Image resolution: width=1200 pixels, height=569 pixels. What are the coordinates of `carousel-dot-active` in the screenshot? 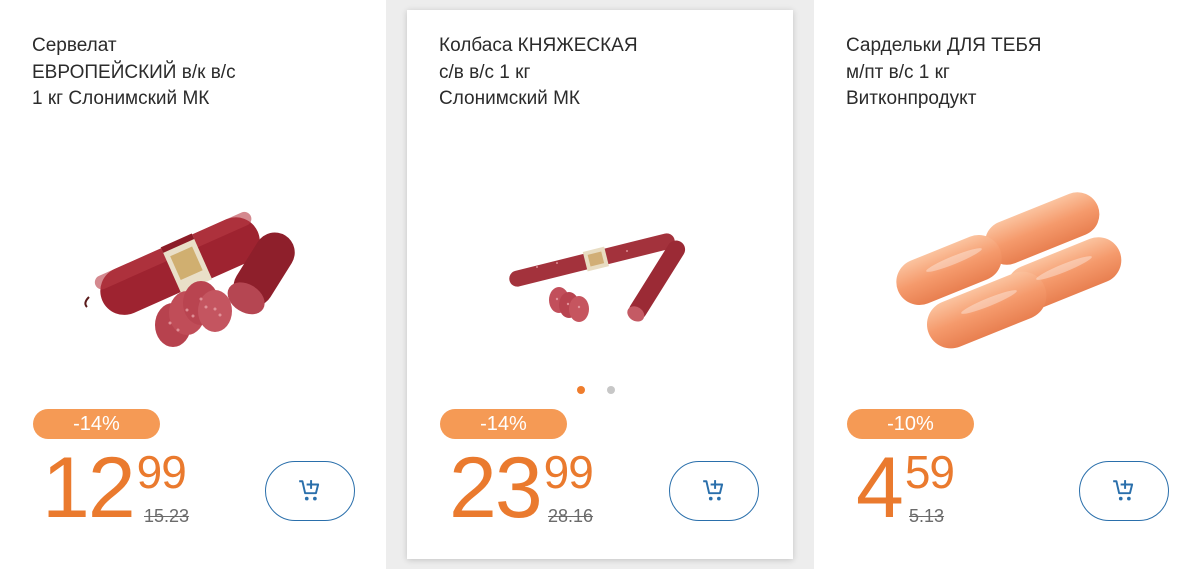 It's located at (581, 390).